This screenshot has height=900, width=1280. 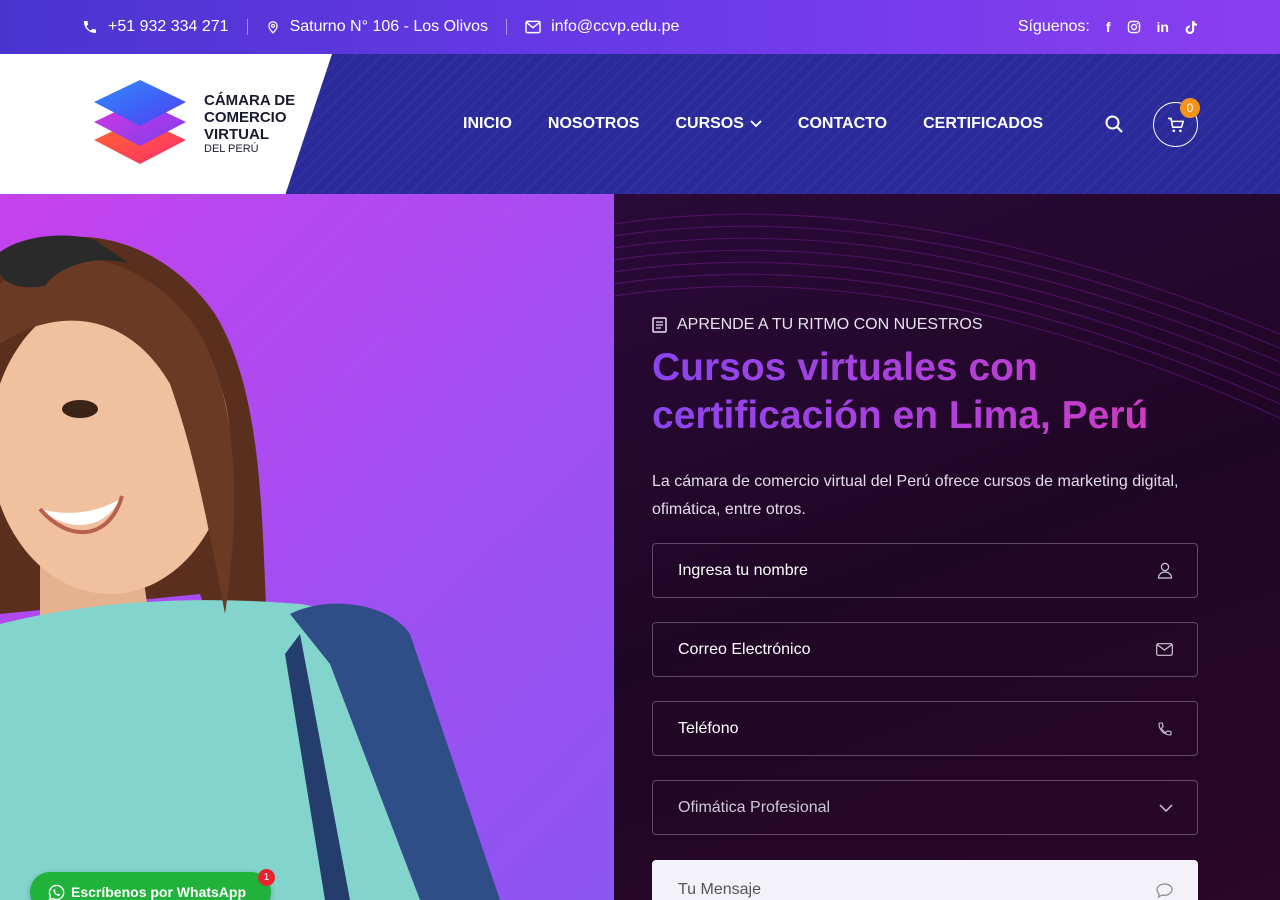 I want to click on search-icon, so click(x=1114, y=124).